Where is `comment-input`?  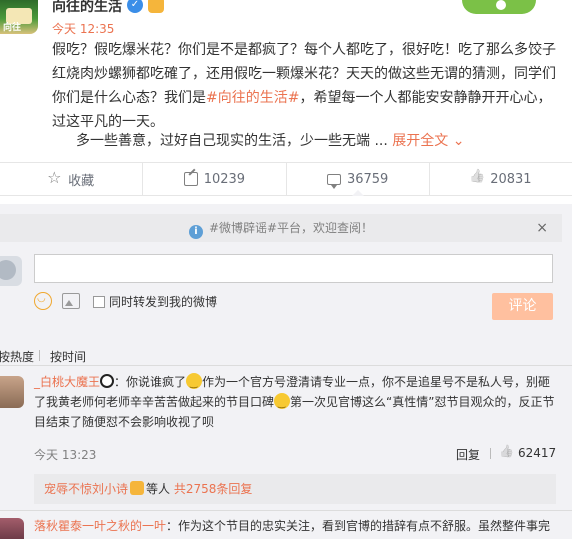
comment-input is located at coordinates (293, 268).